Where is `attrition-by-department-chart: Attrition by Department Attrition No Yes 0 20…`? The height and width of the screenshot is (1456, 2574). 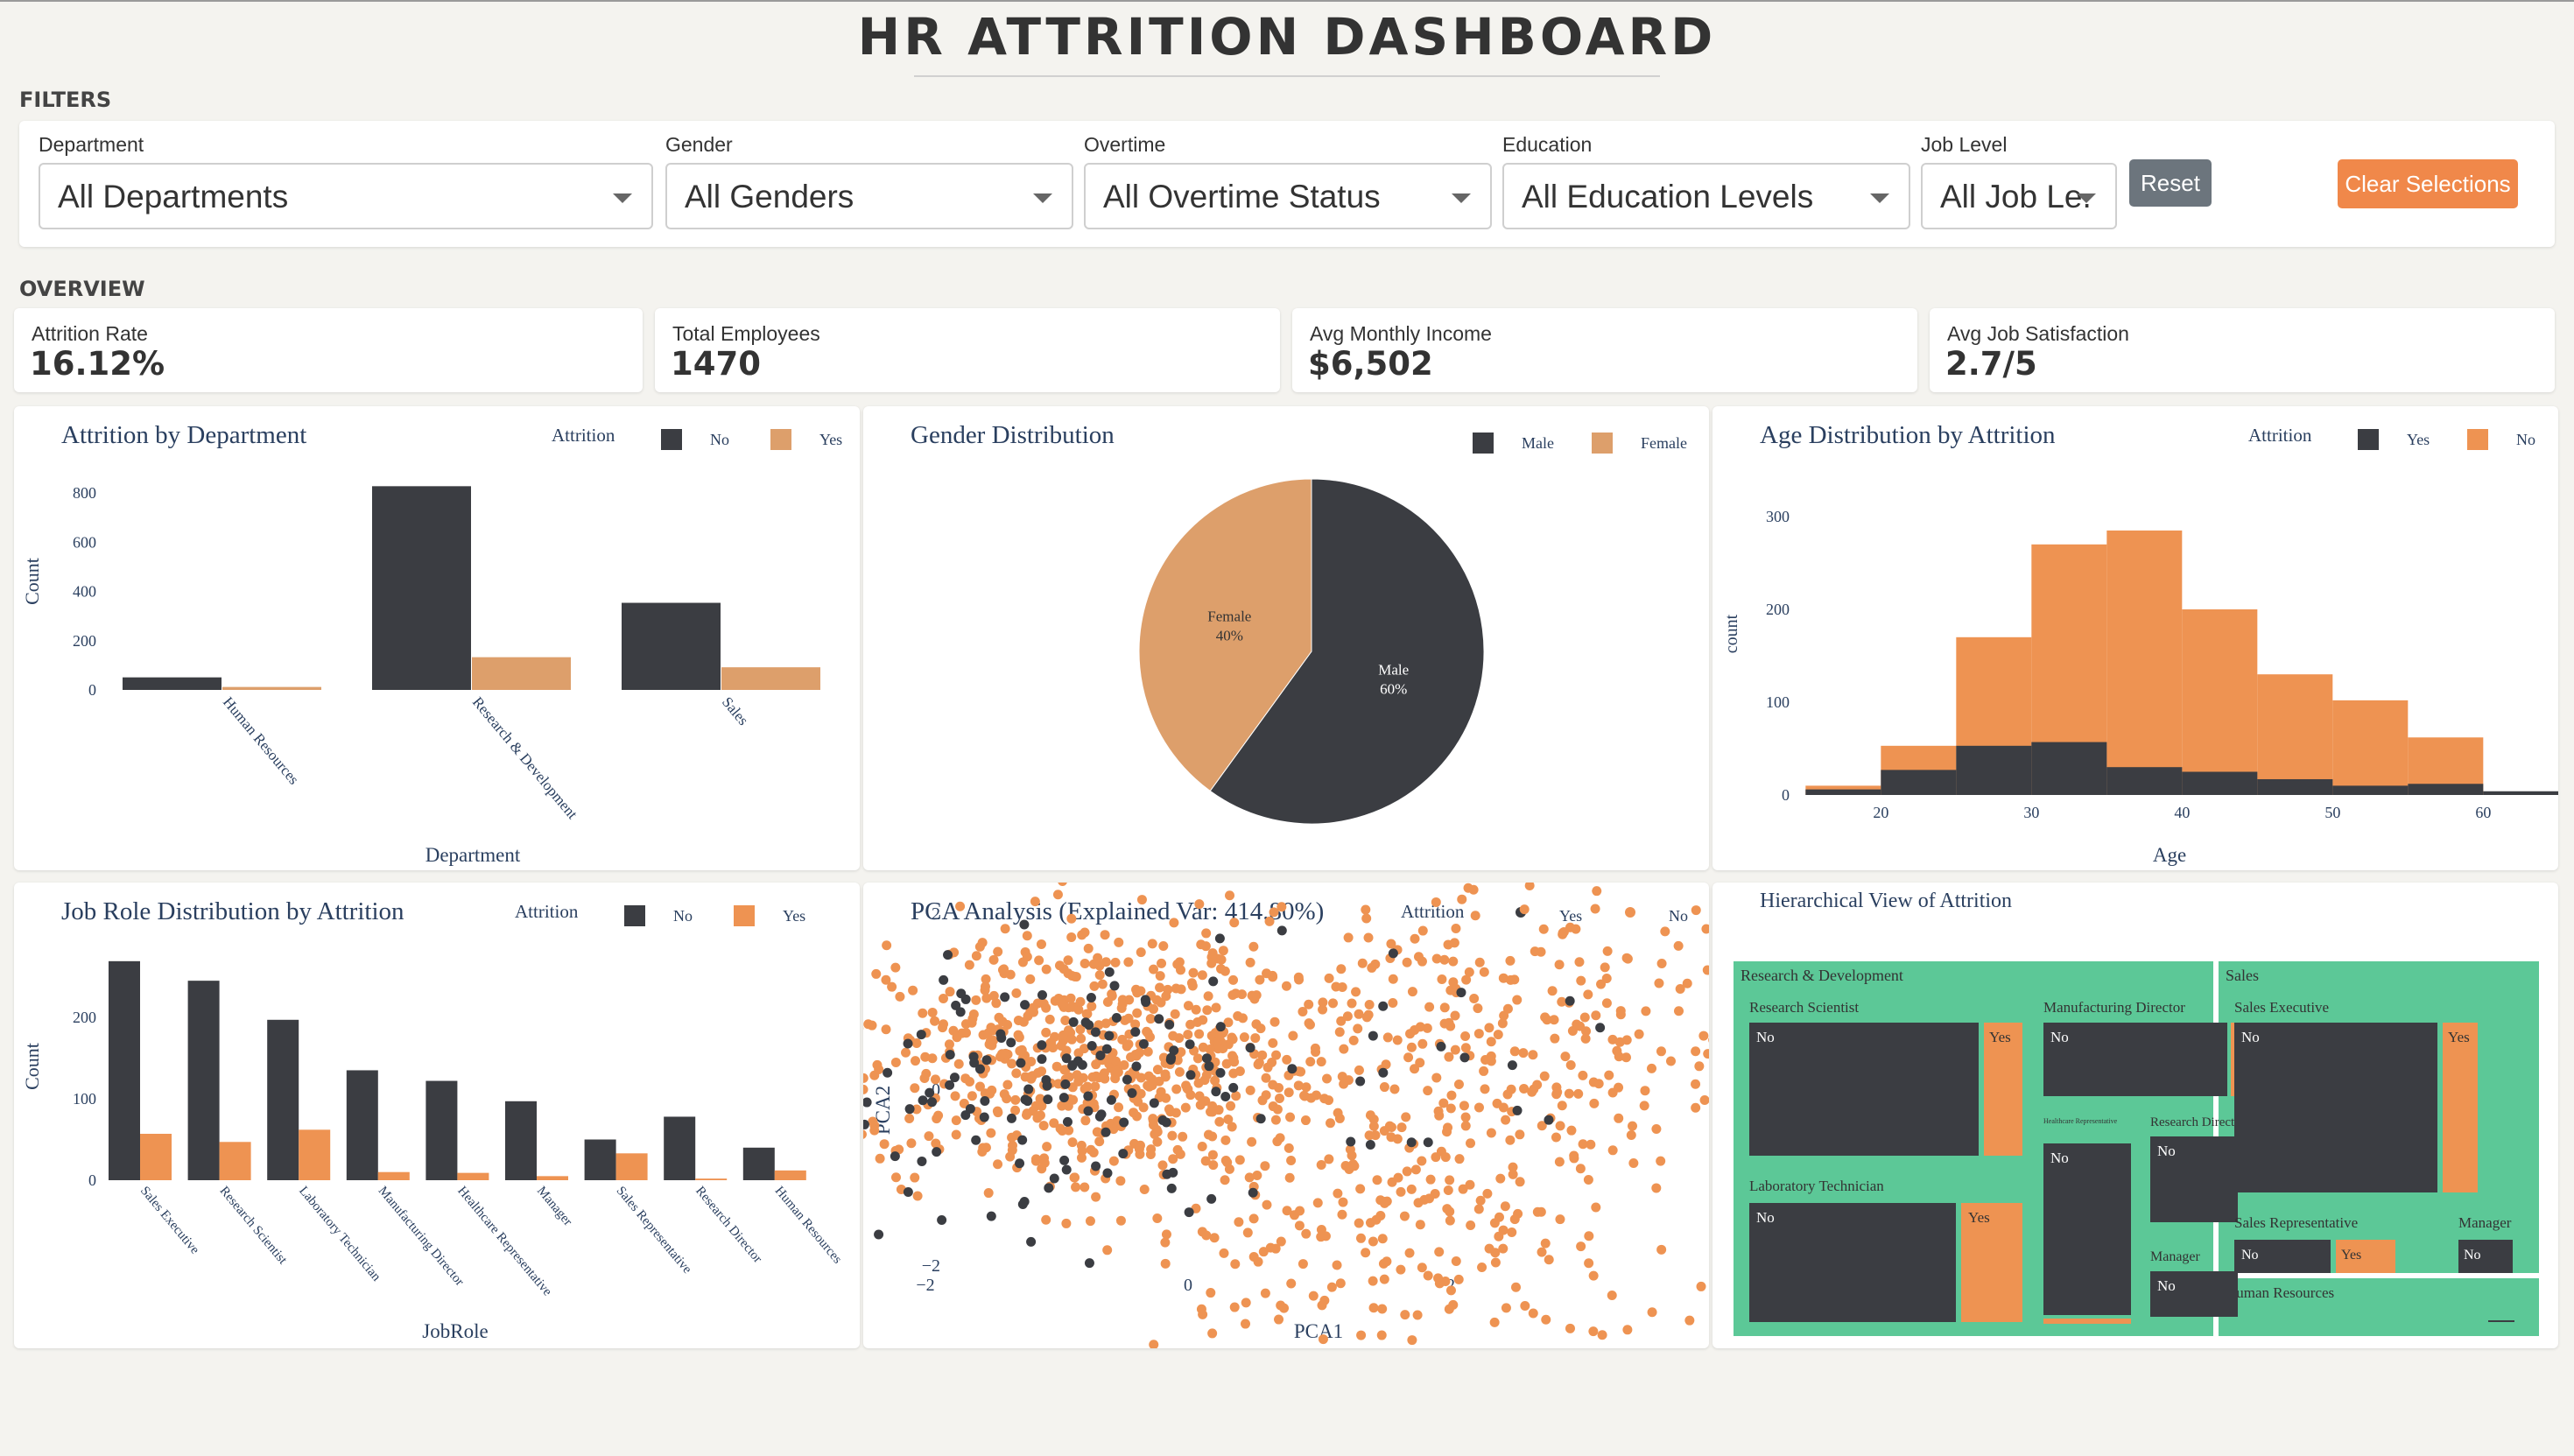
attrition-by-department-chart: Attrition by Department Attrition No Yes 0 20… is located at coordinates (437, 638).